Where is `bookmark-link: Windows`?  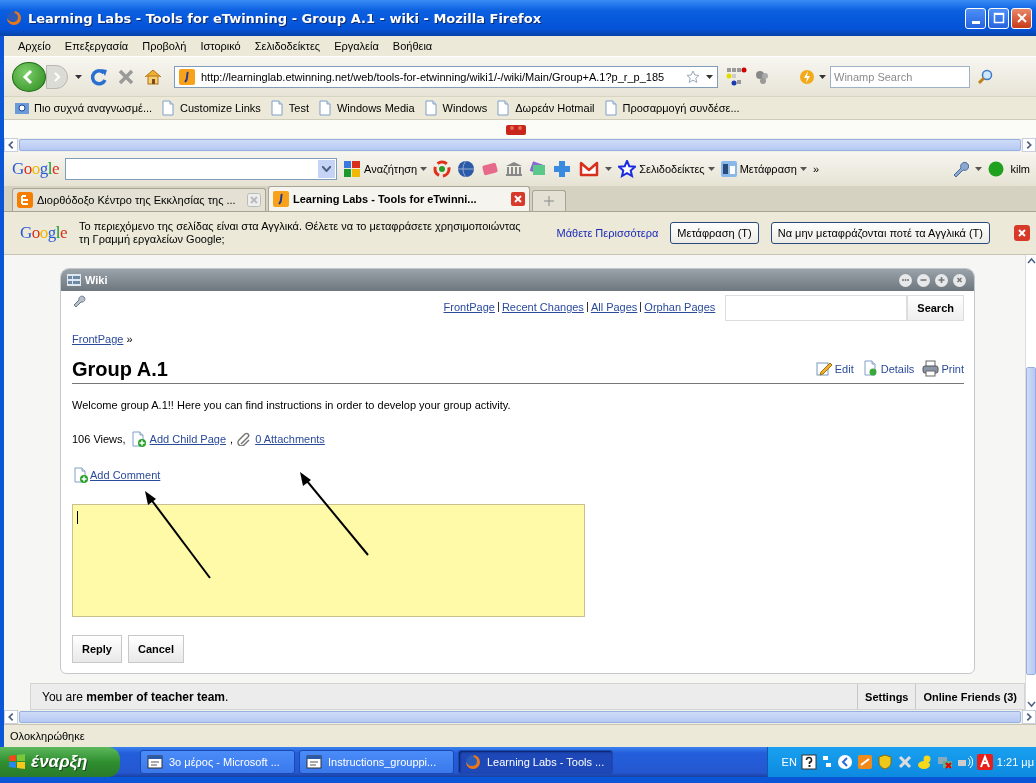
bookmark-link: Windows is located at coordinates (465, 108).